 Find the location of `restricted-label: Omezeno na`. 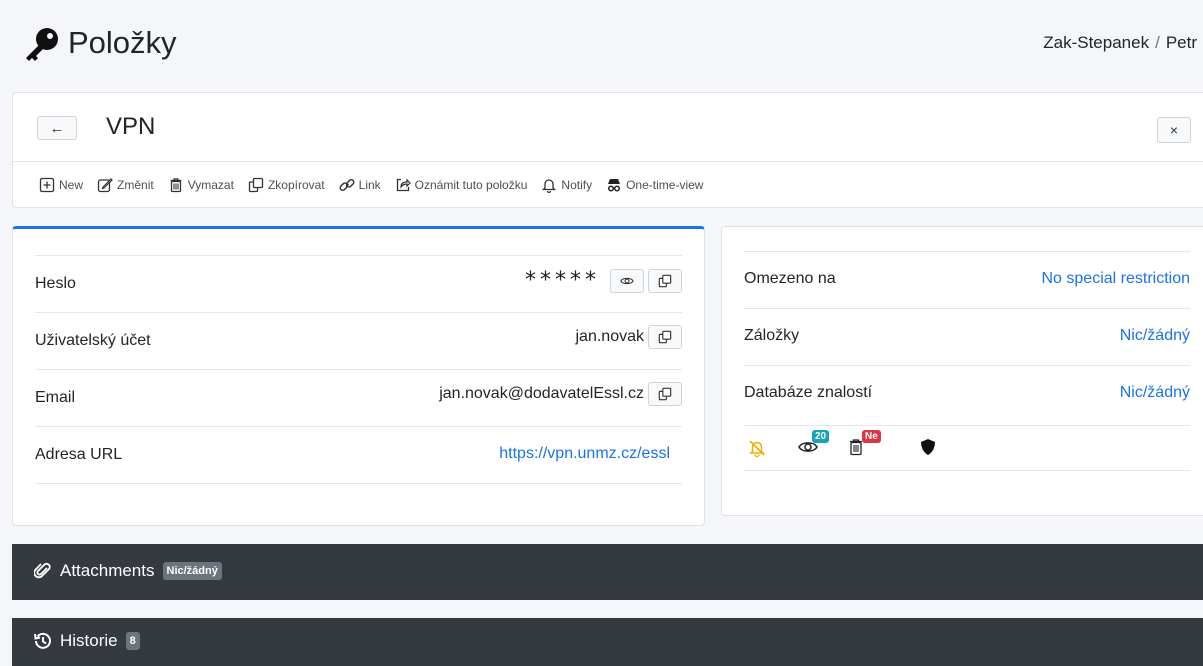

restricted-label: Omezeno na is located at coordinates (790, 278).